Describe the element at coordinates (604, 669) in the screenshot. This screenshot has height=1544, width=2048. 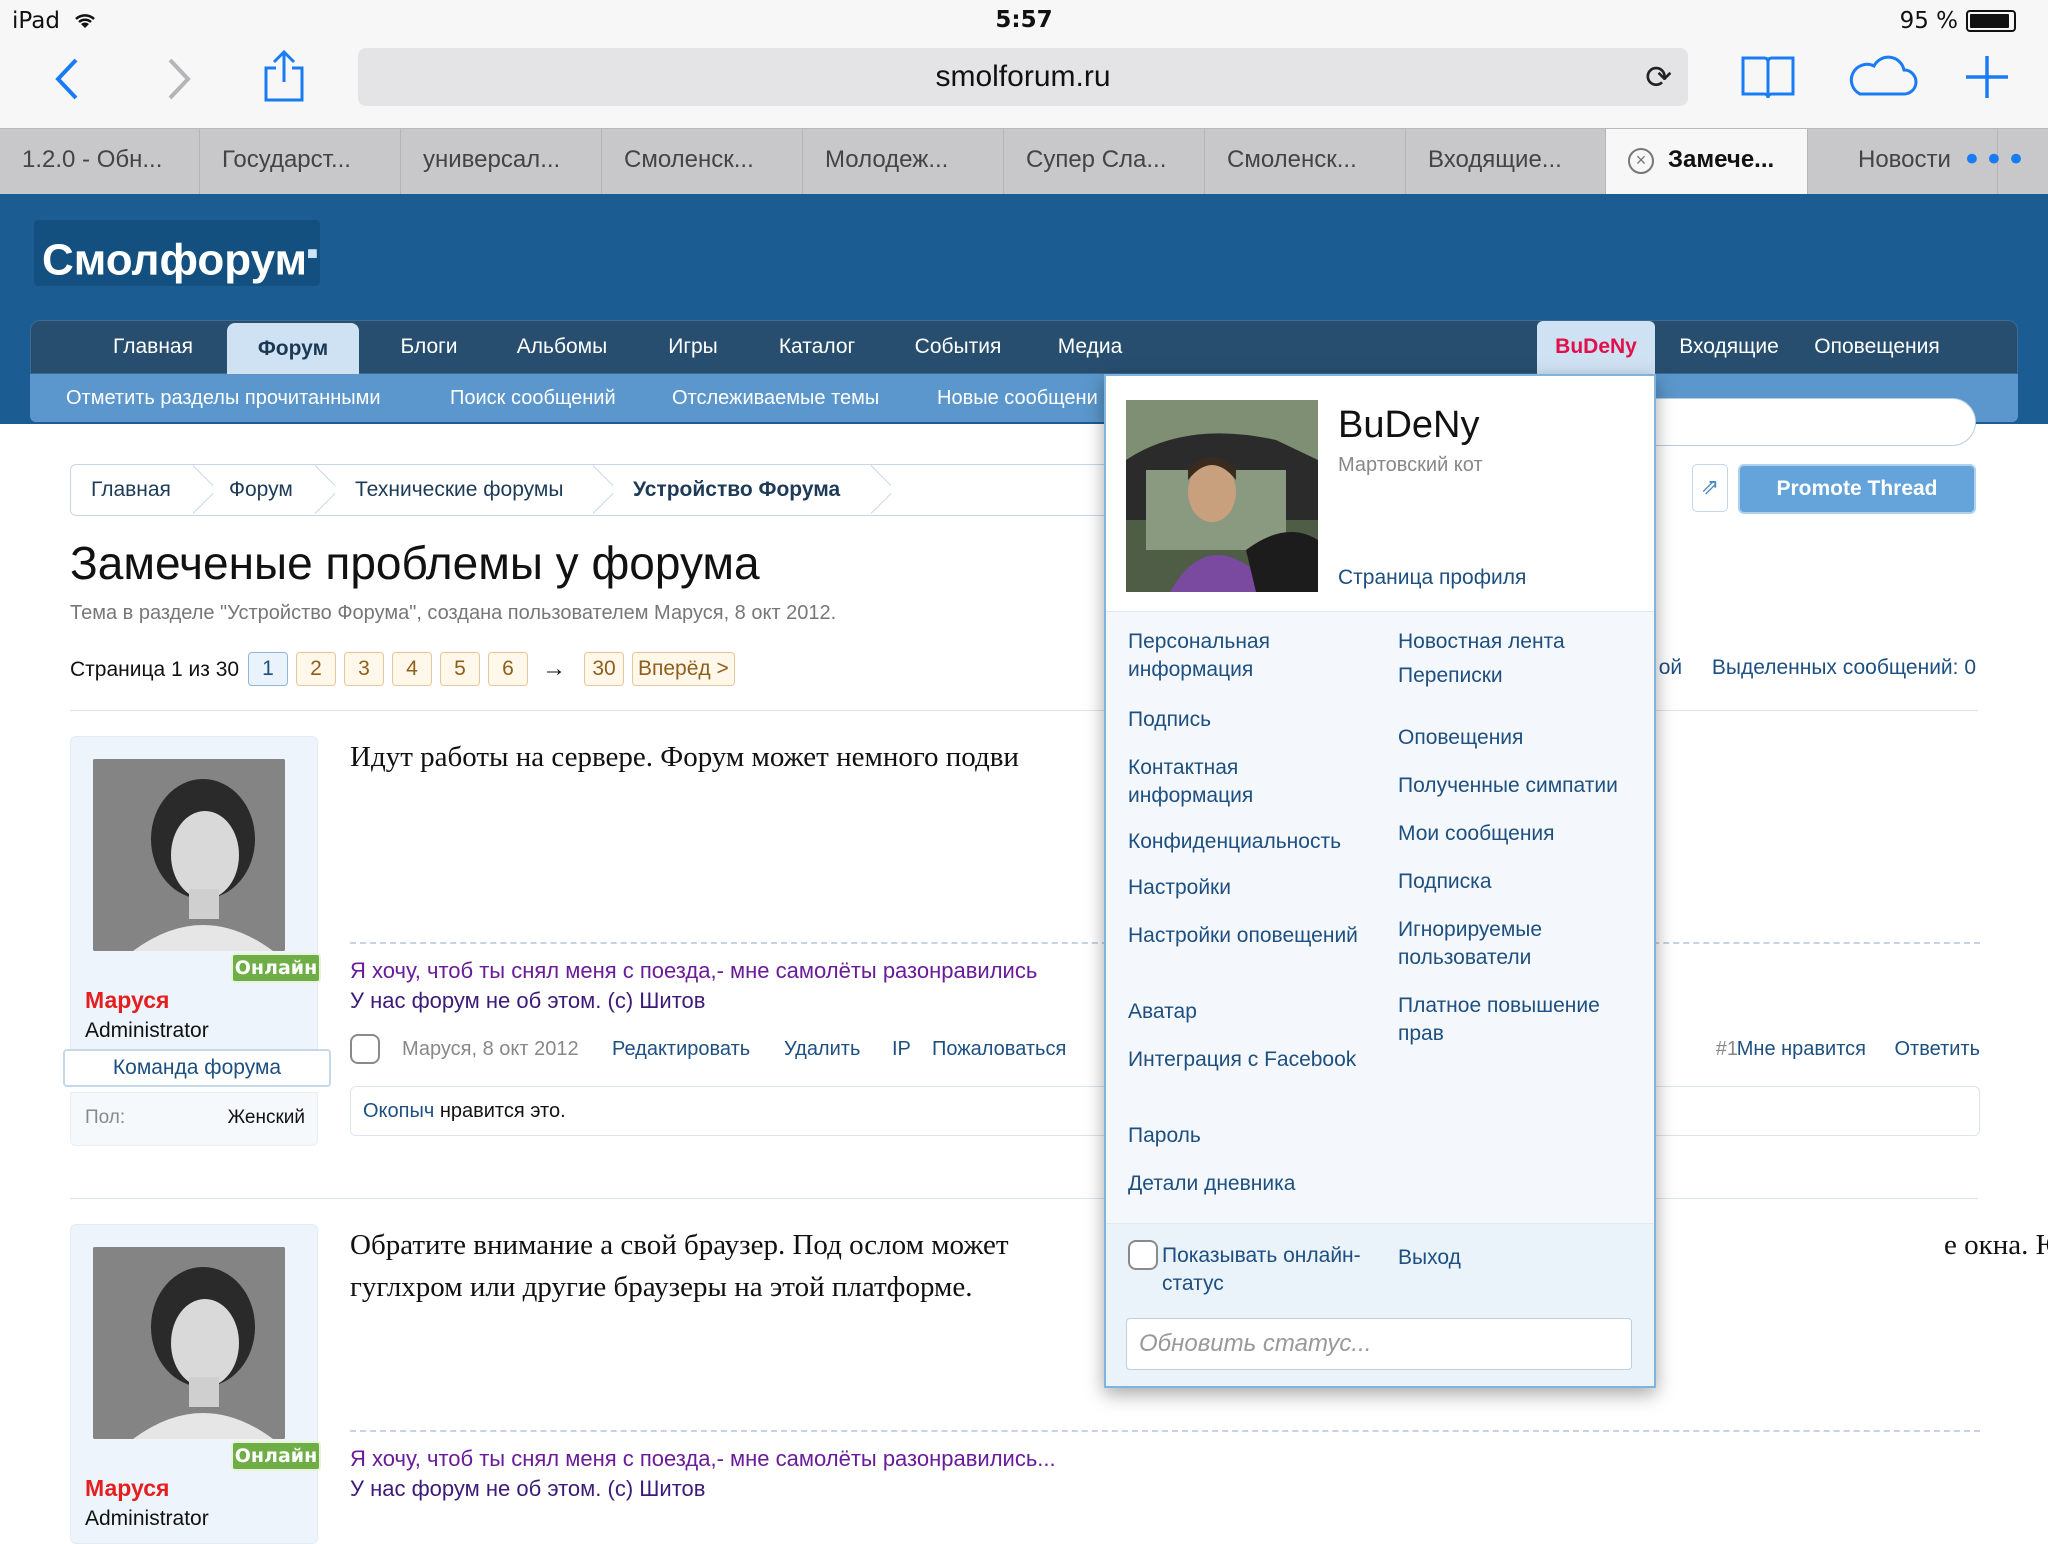
I see `page-link-last: 30` at that location.